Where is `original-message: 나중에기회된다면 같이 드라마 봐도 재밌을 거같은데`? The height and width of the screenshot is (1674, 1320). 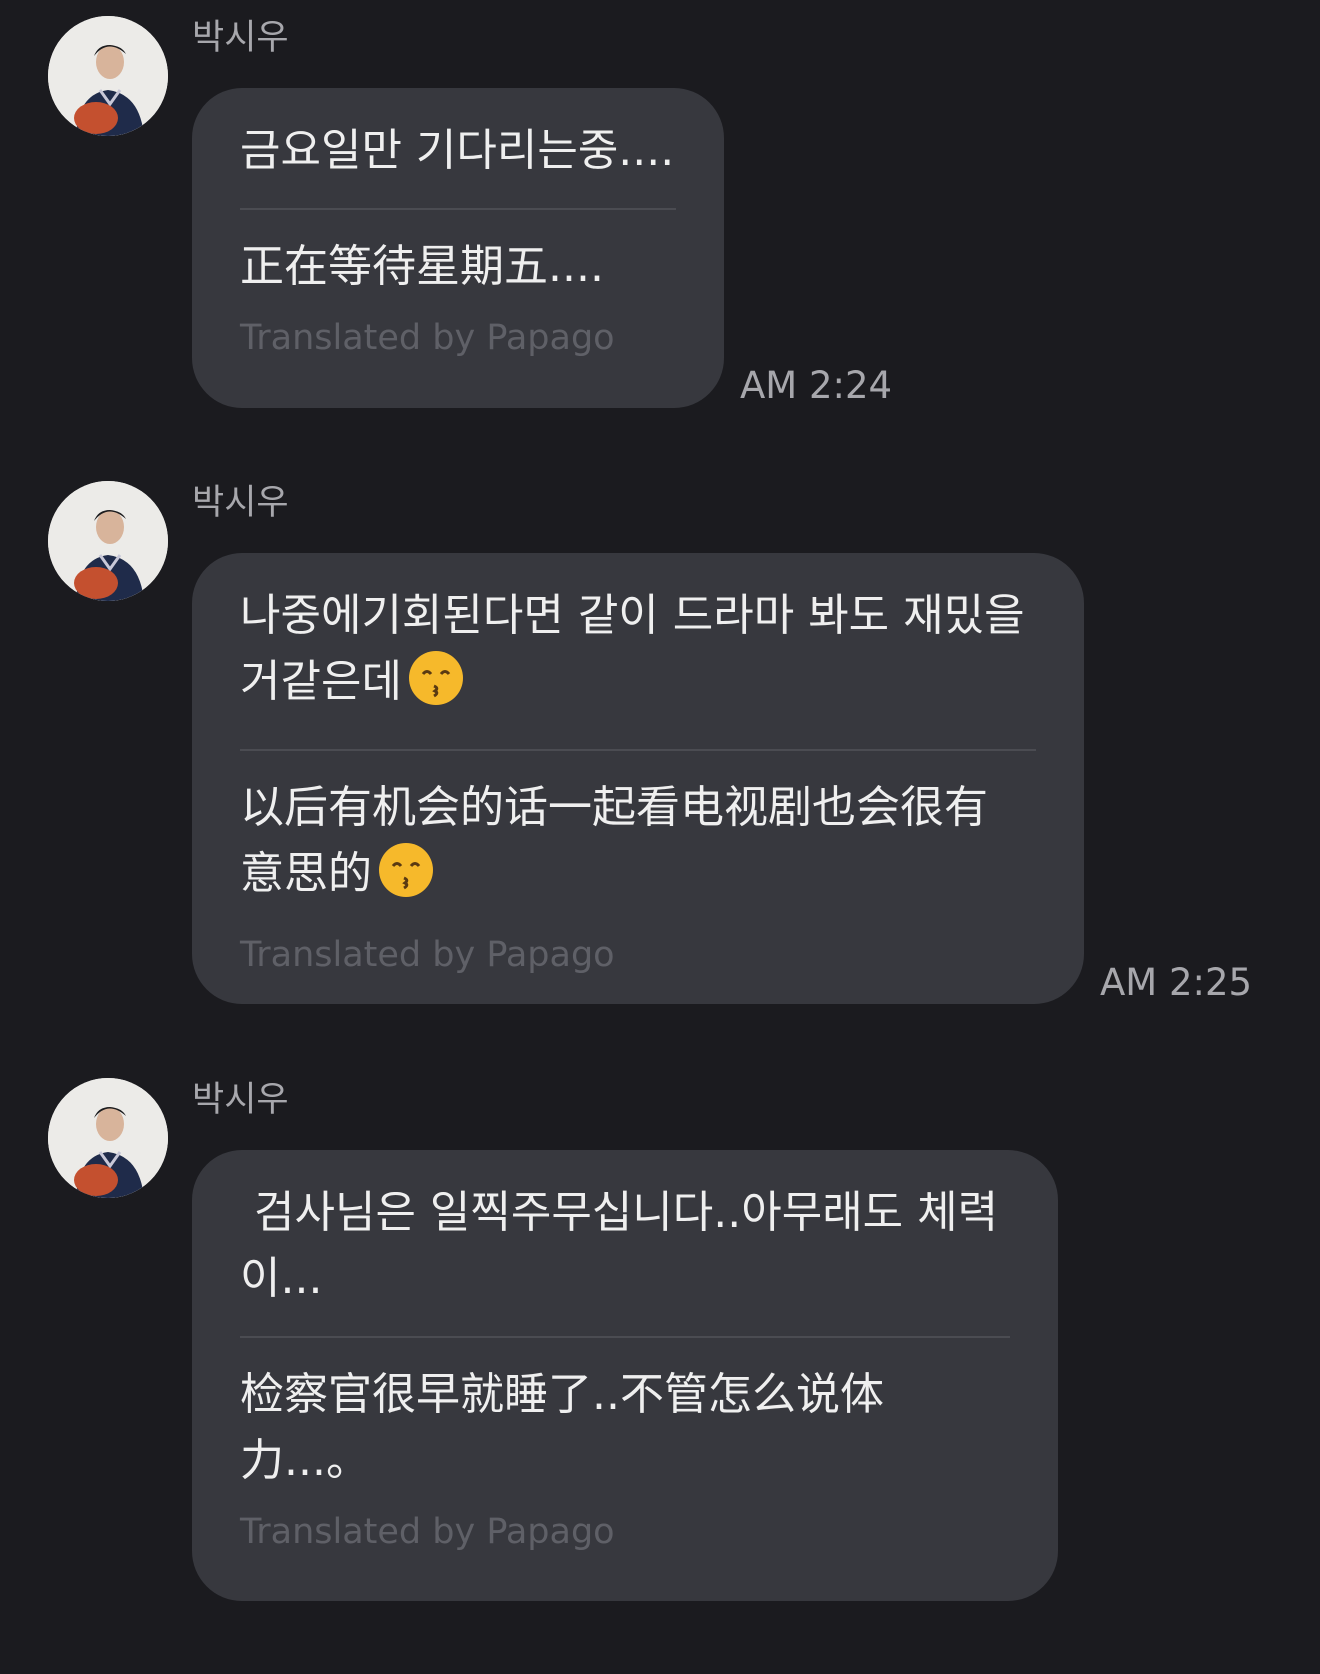 original-message: 나중에기회된다면 같이 드라마 봐도 재밌을 거같은데 is located at coordinates (640, 654).